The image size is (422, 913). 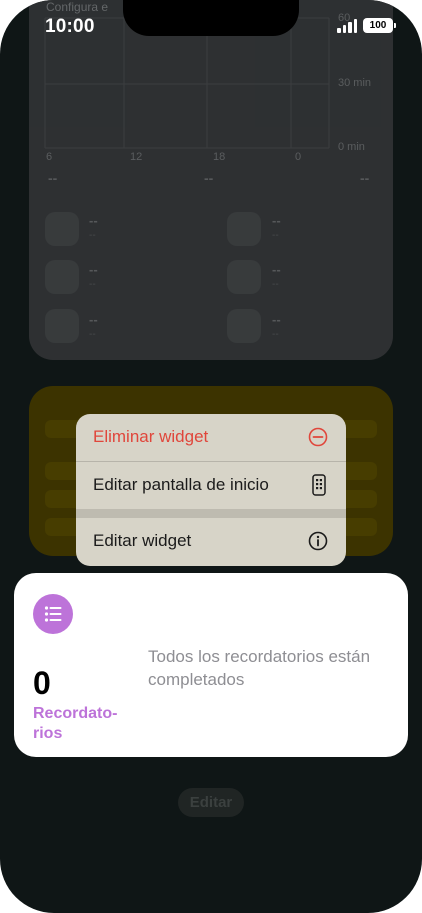 What do you see at coordinates (75, 723) in the screenshot?
I see `reminders-label-text: Recordato- rios` at bounding box center [75, 723].